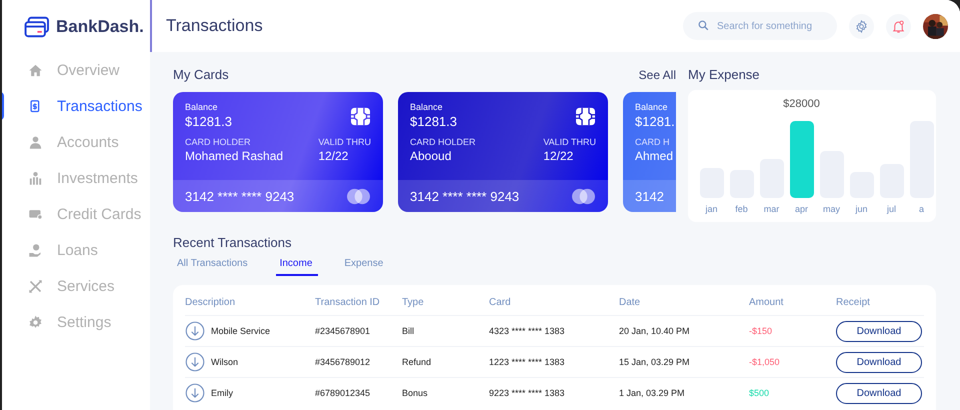 The image size is (960, 410). I want to click on month-label: feb, so click(741, 209).